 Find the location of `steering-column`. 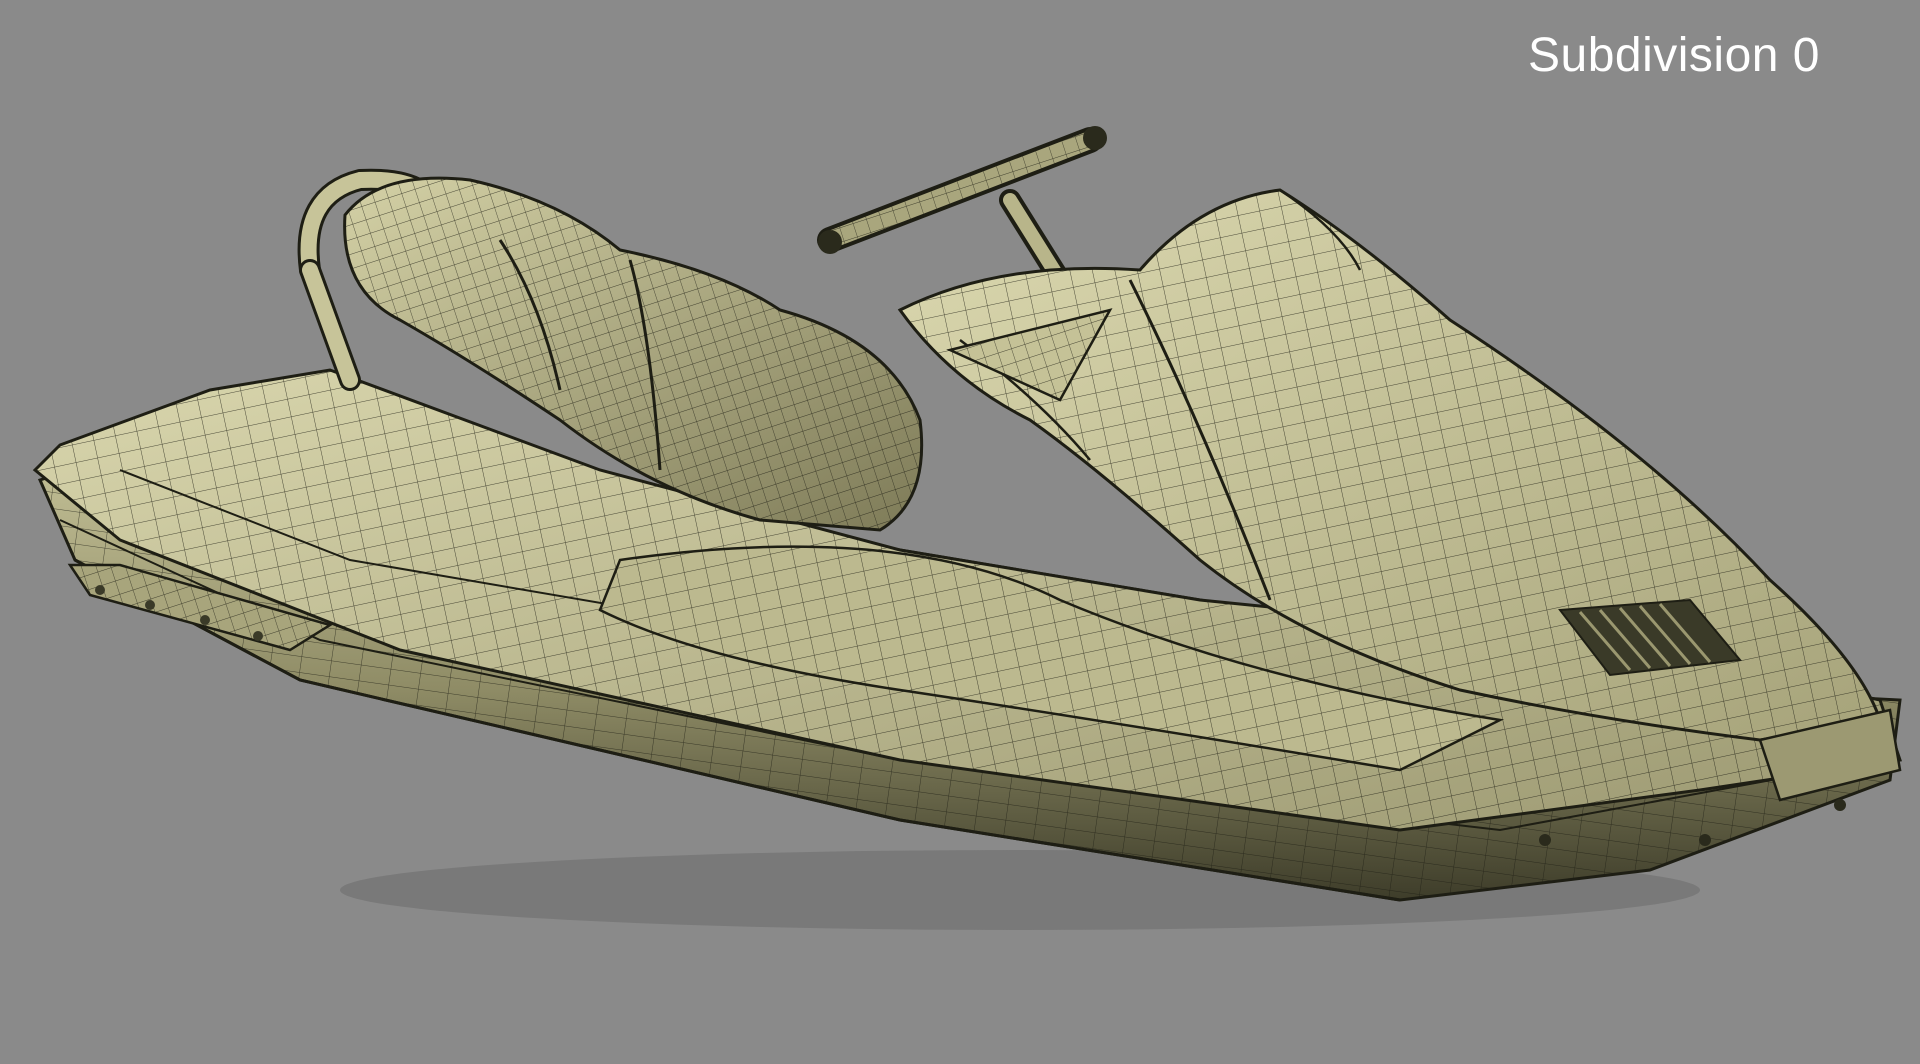

steering-column is located at coordinates (1035, 240).